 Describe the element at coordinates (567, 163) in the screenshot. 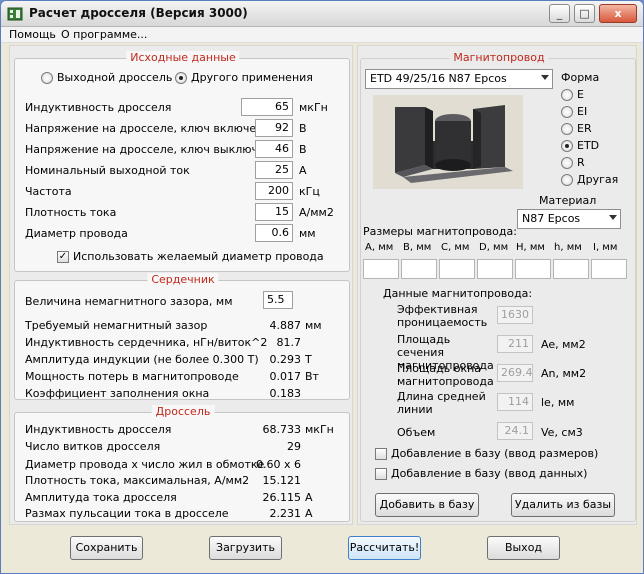

I see `shape-r-radio` at that location.